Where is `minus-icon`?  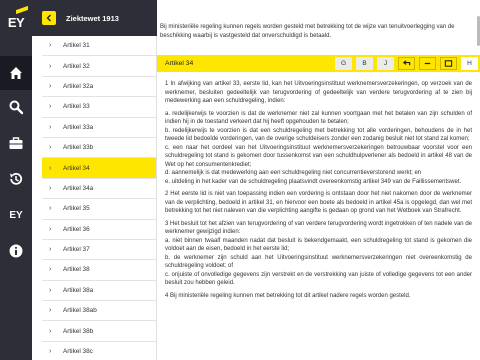
minus-icon is located at coordinates (427, 63).